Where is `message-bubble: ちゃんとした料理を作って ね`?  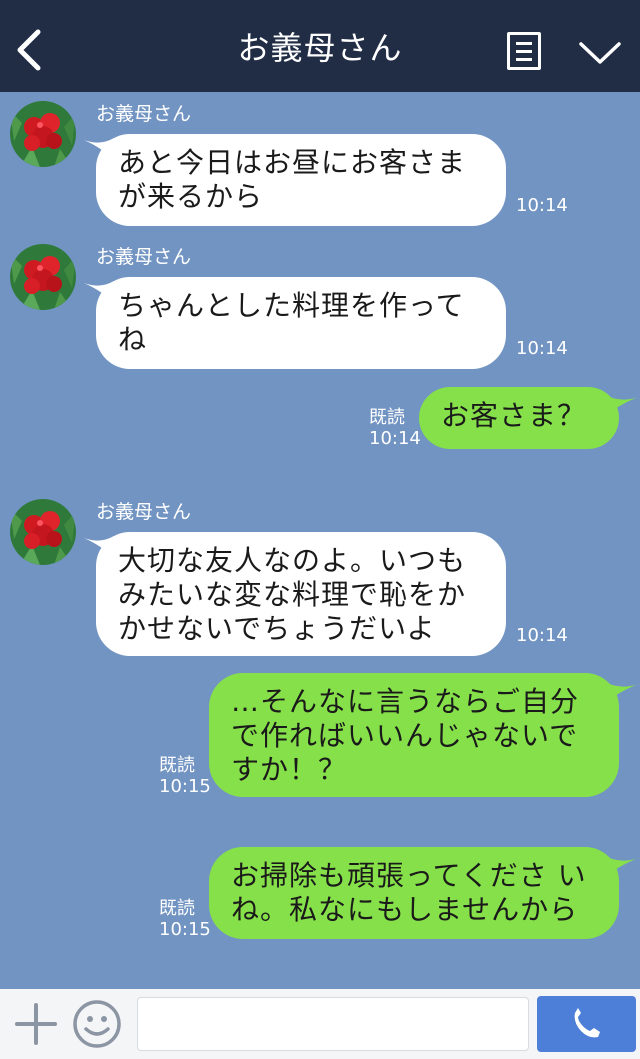
message-bubble: ちゃんとした料理を作って ね is located at coordinates (301, 323).